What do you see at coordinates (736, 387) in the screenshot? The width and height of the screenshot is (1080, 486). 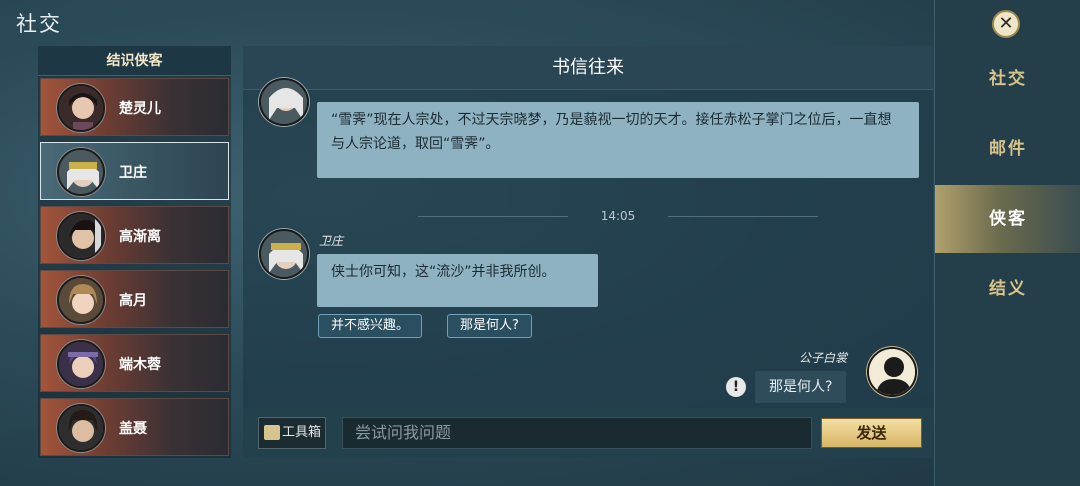 I see `alert-icon: !` at bounding box center [736, 387].